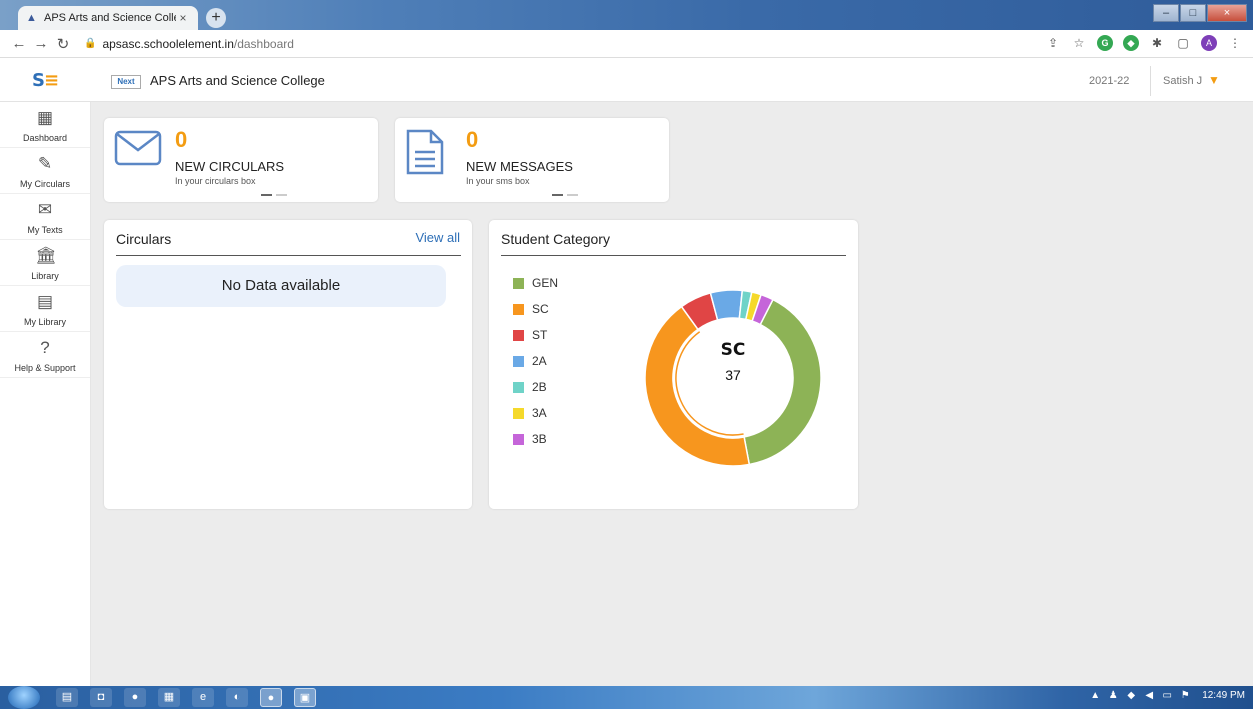 The width and height of the screenshot is (1253, 709). What do you see at coordinates (1166, 13) in the screenshot?
I see `minimize-icon: –` at bounding box center [1166, 13].